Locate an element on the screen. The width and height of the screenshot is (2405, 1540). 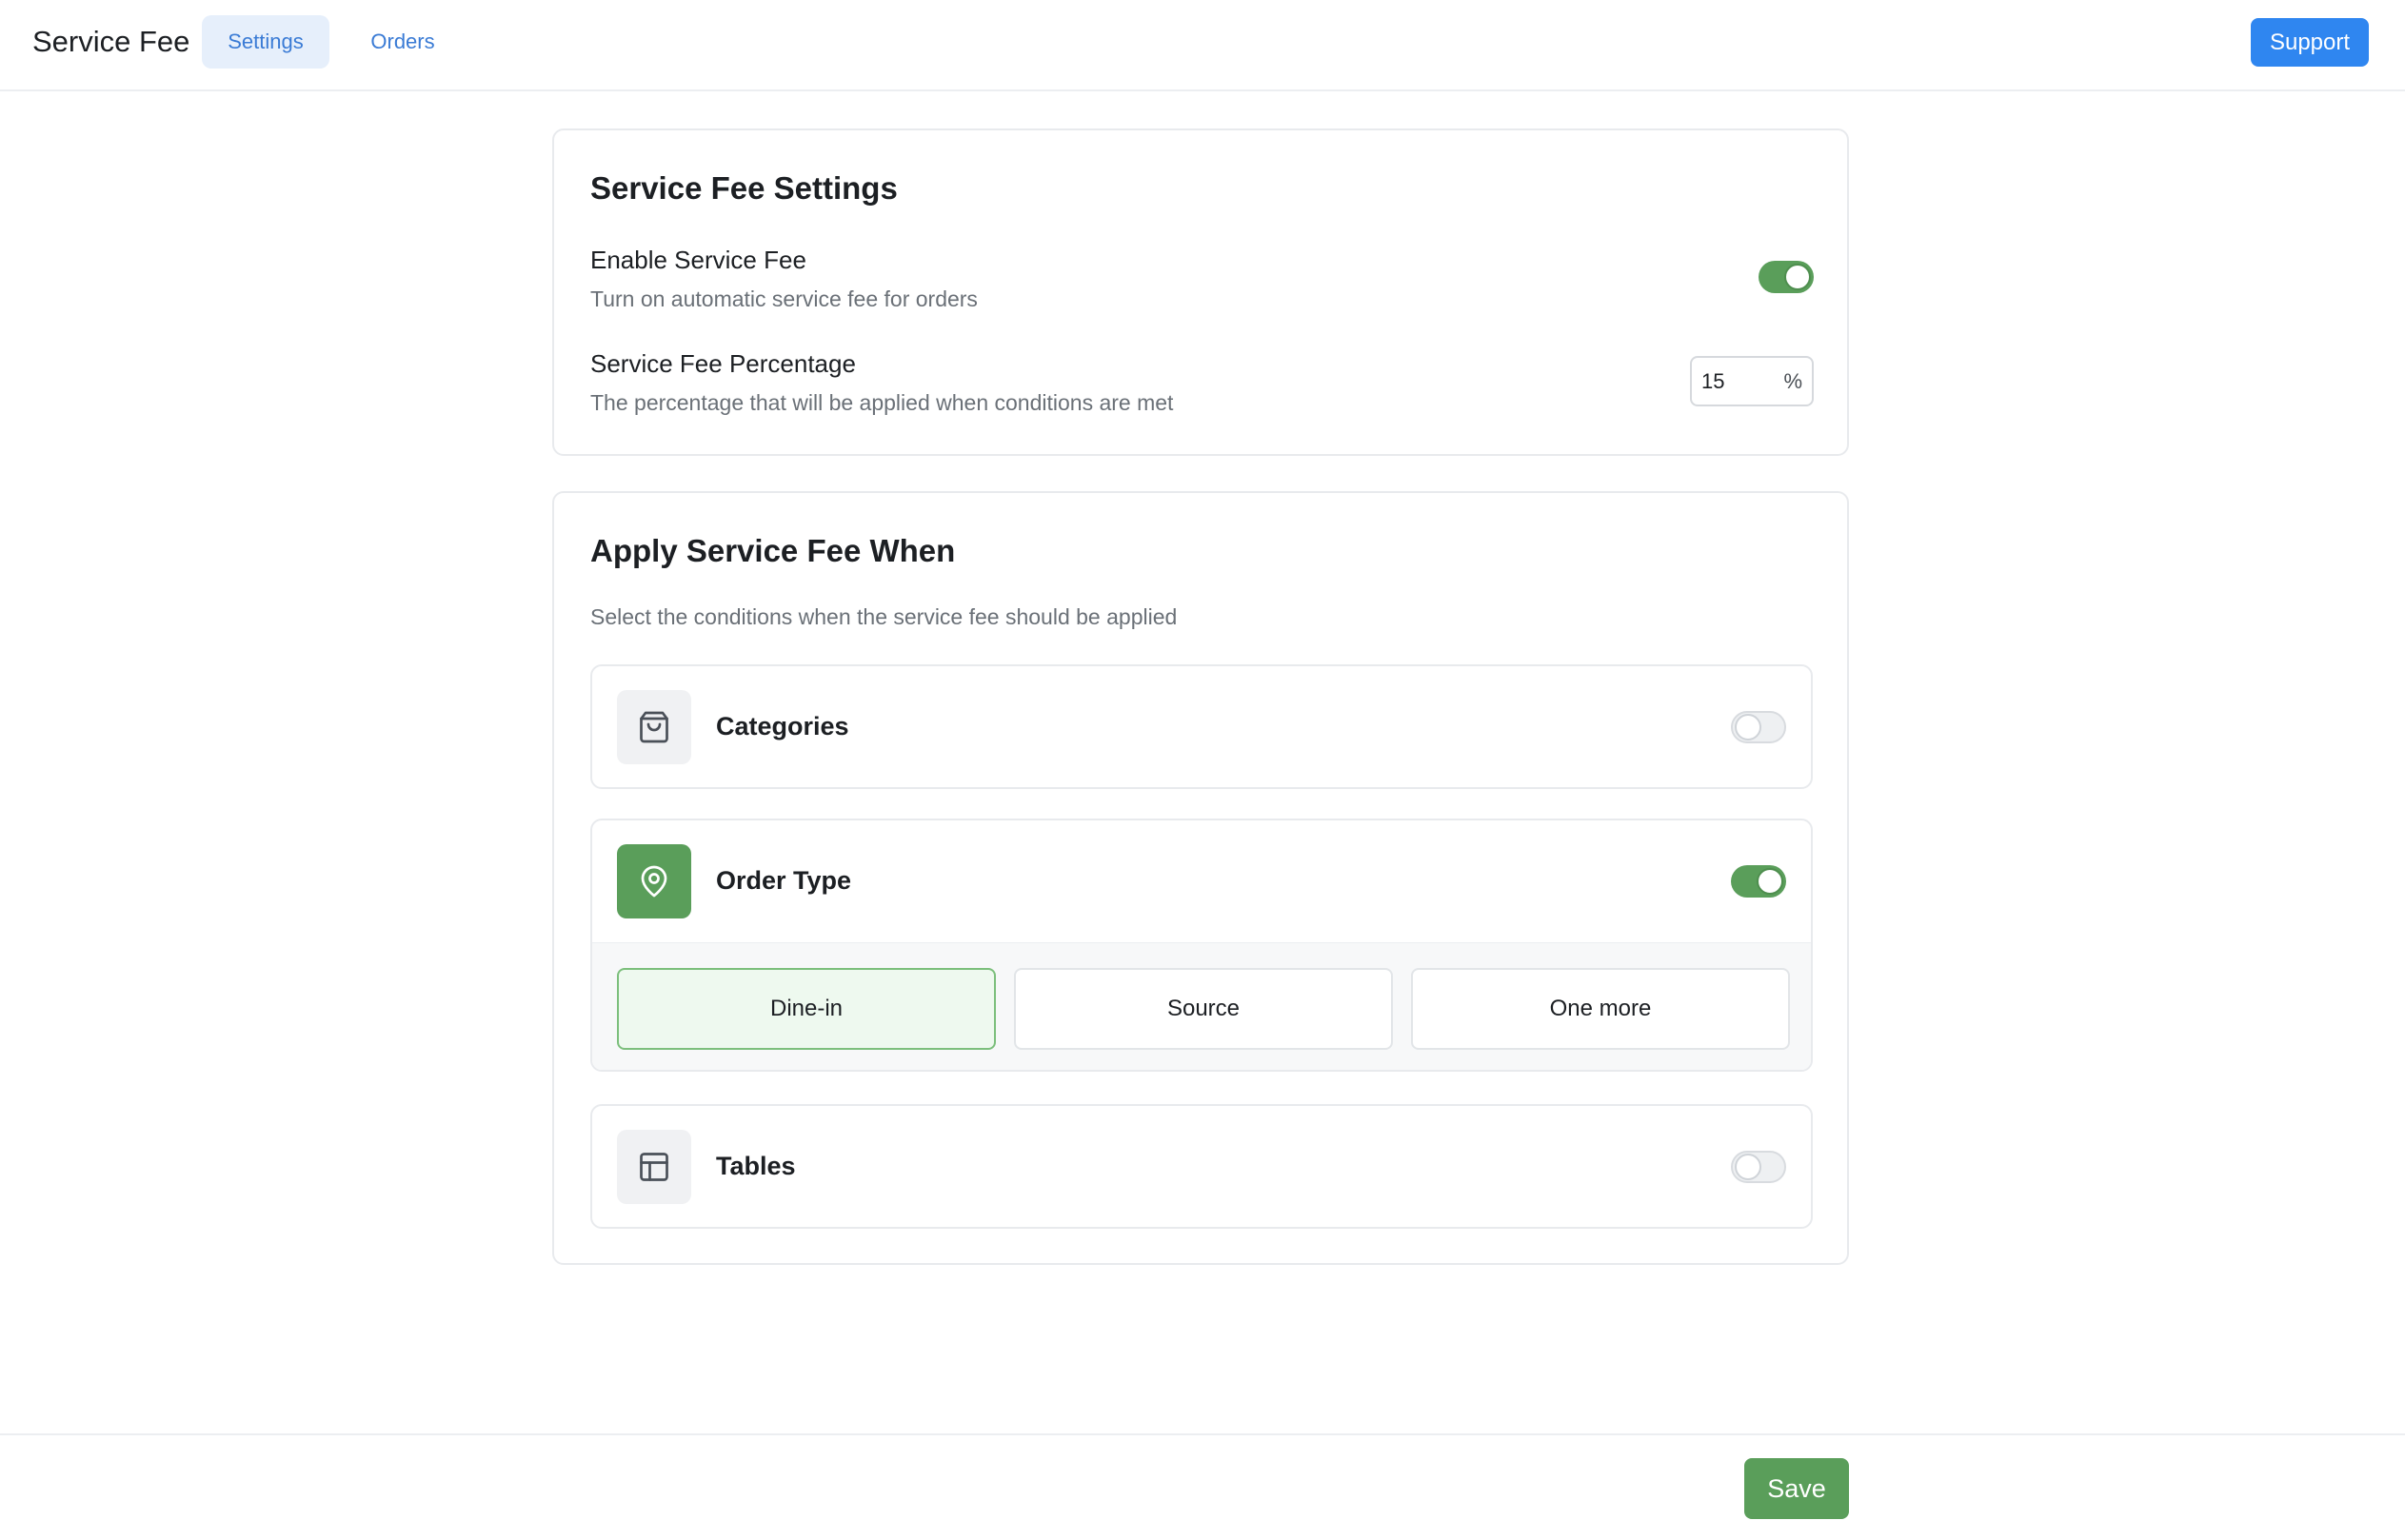
percentage-input-group: % is located at coordinates (1752, 381).